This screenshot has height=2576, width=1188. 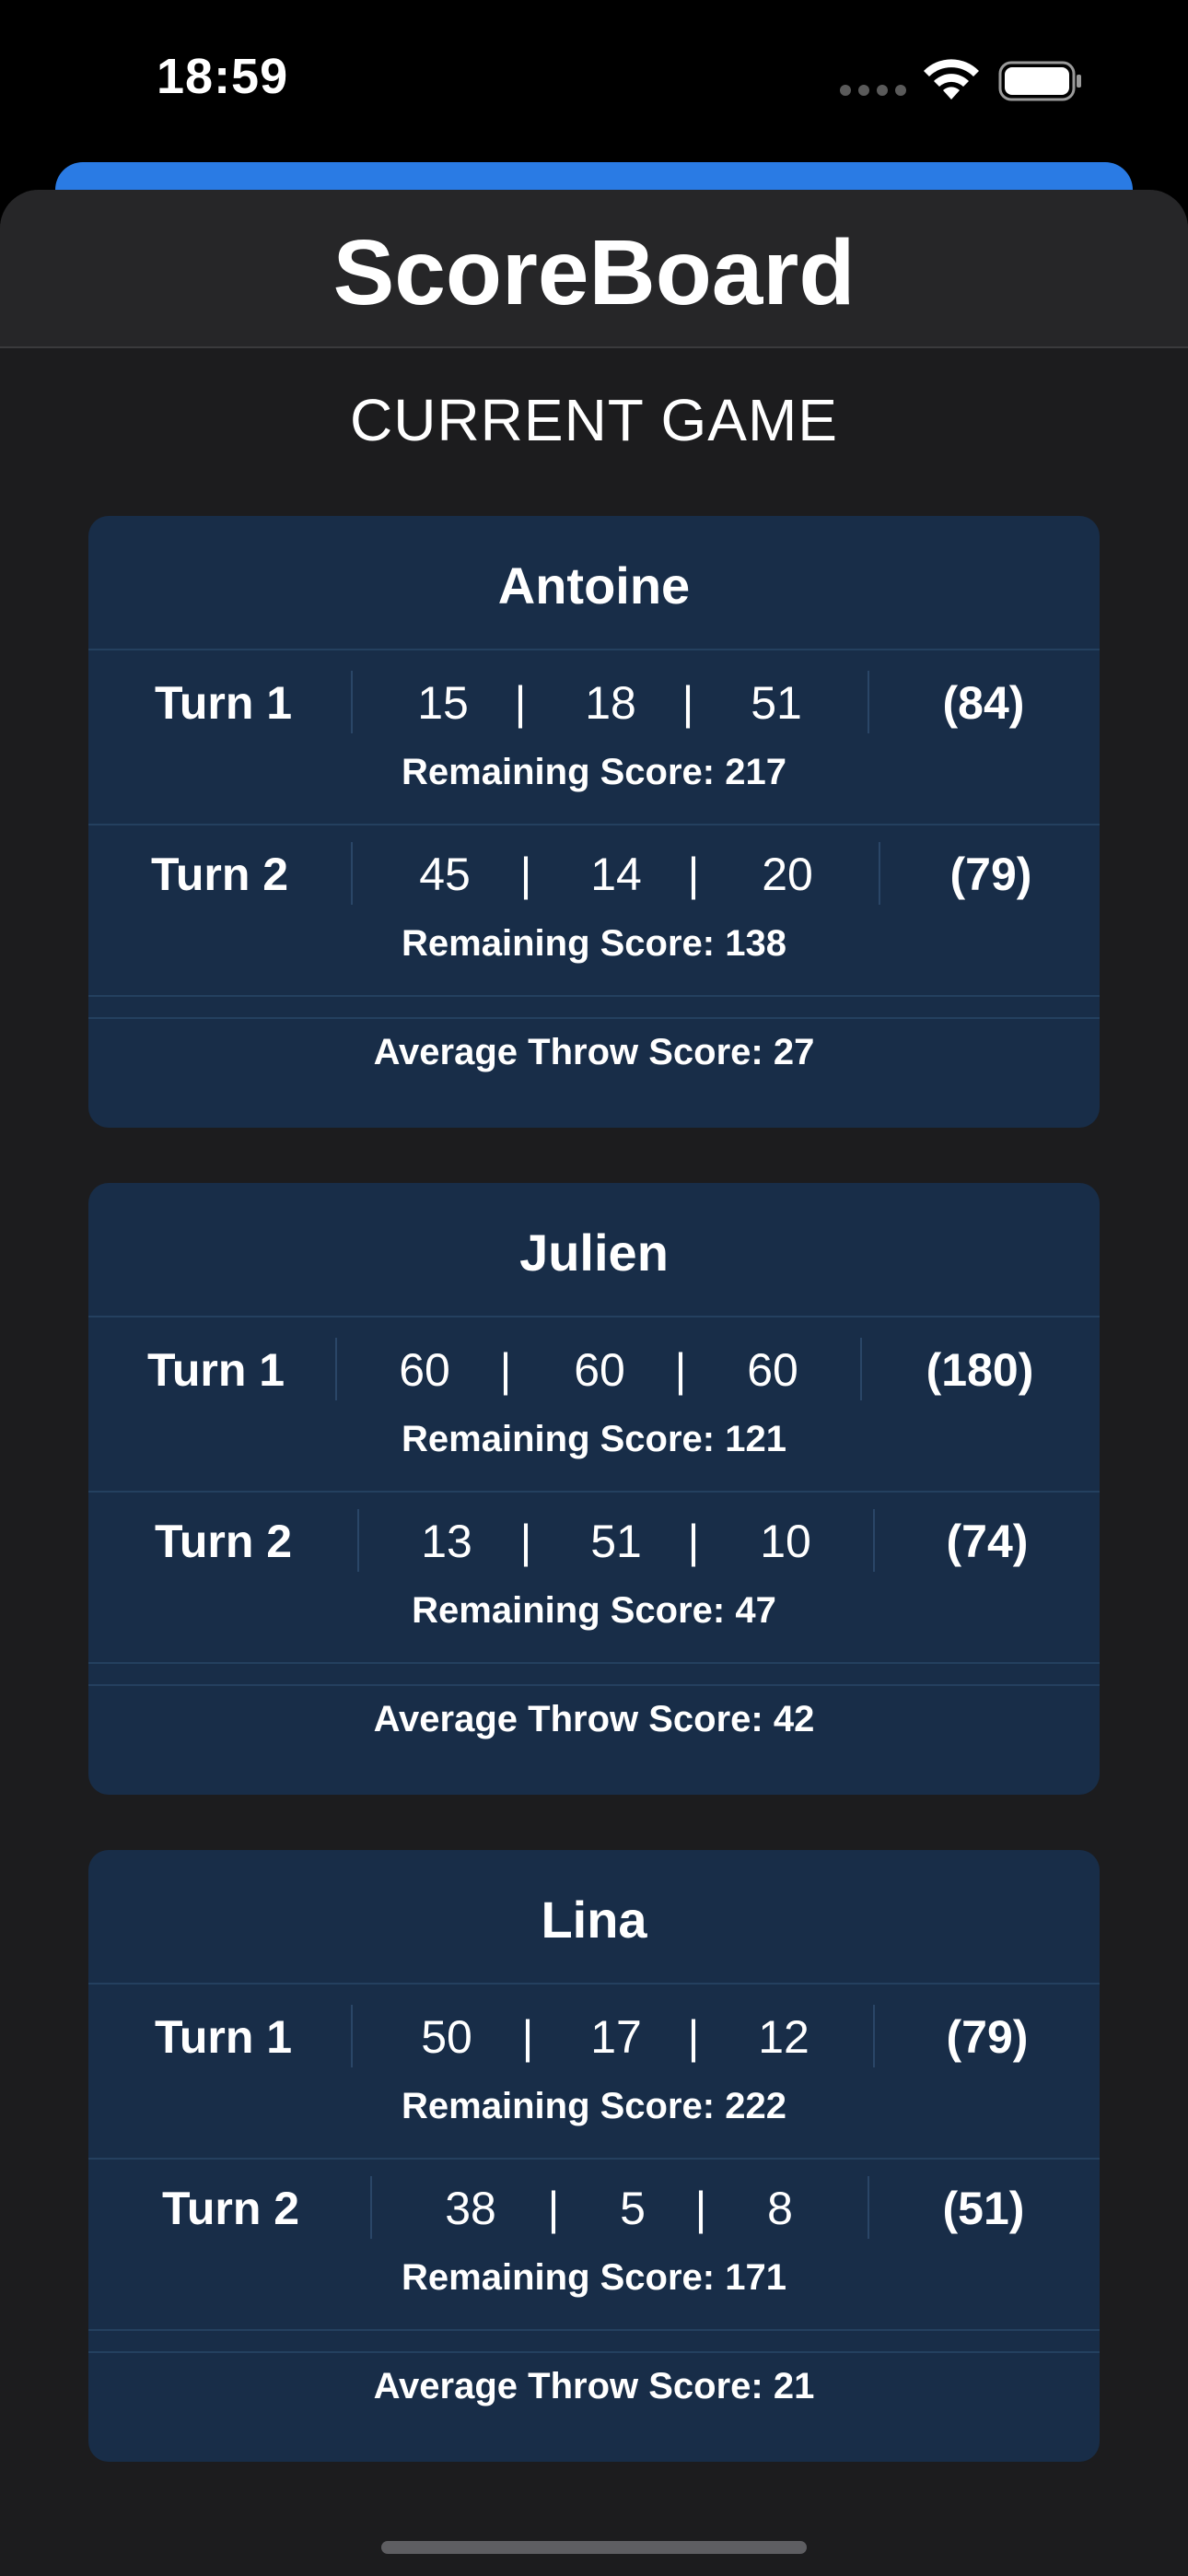 I want to click on throw-score: 14, so click(x=616, y=874).